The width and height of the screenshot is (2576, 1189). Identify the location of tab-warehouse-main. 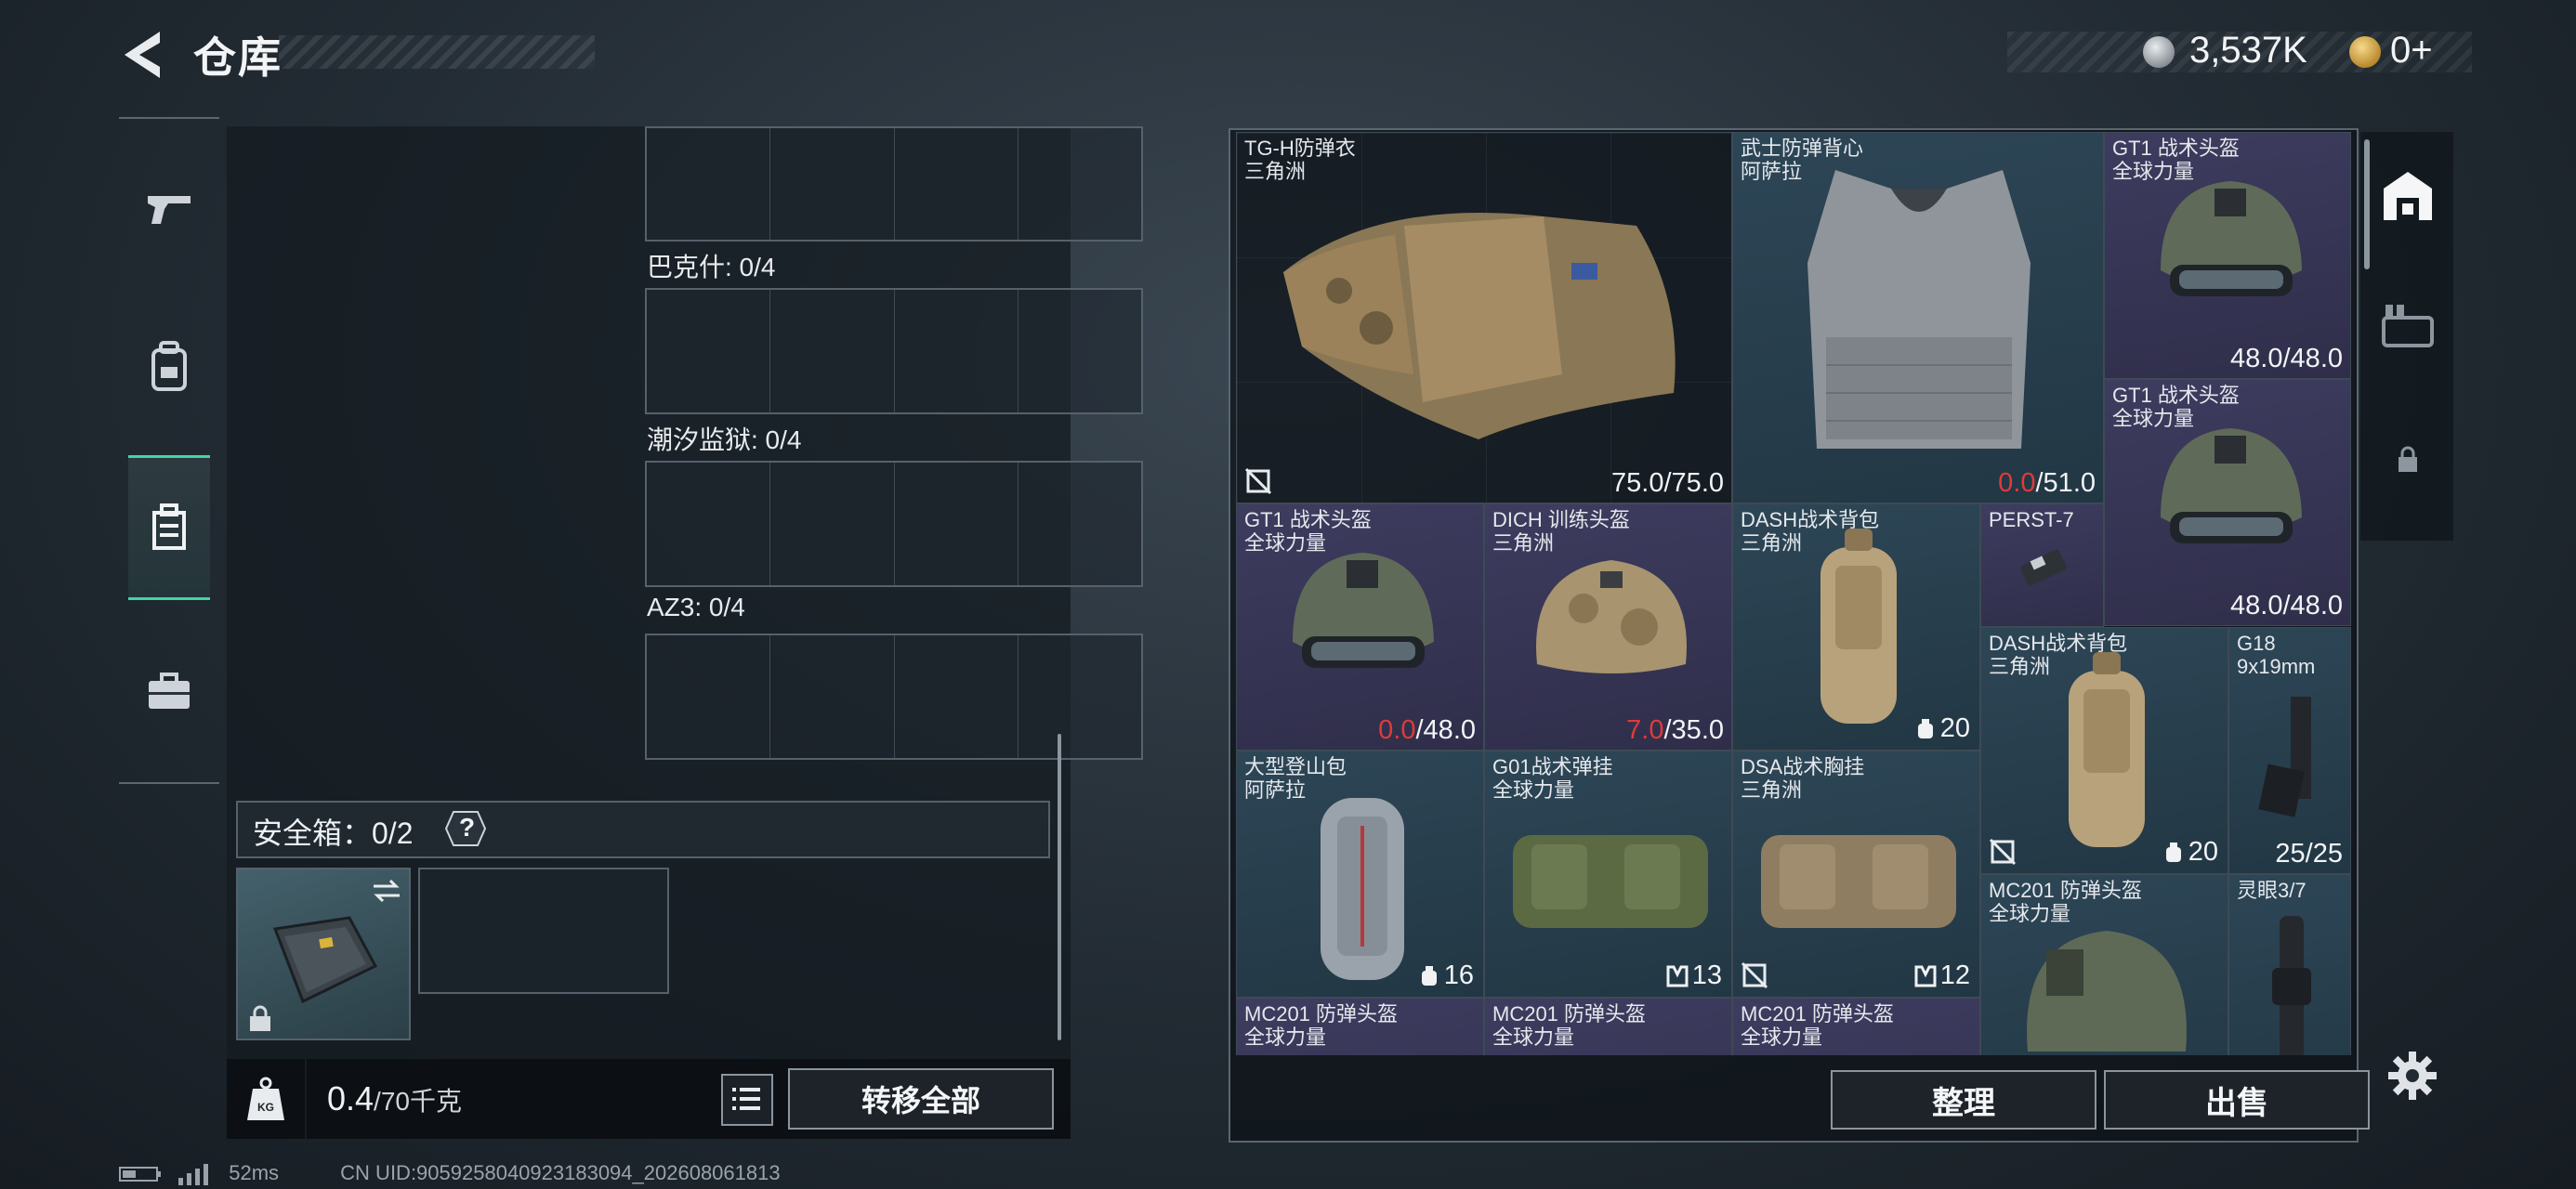
(2408, 196).